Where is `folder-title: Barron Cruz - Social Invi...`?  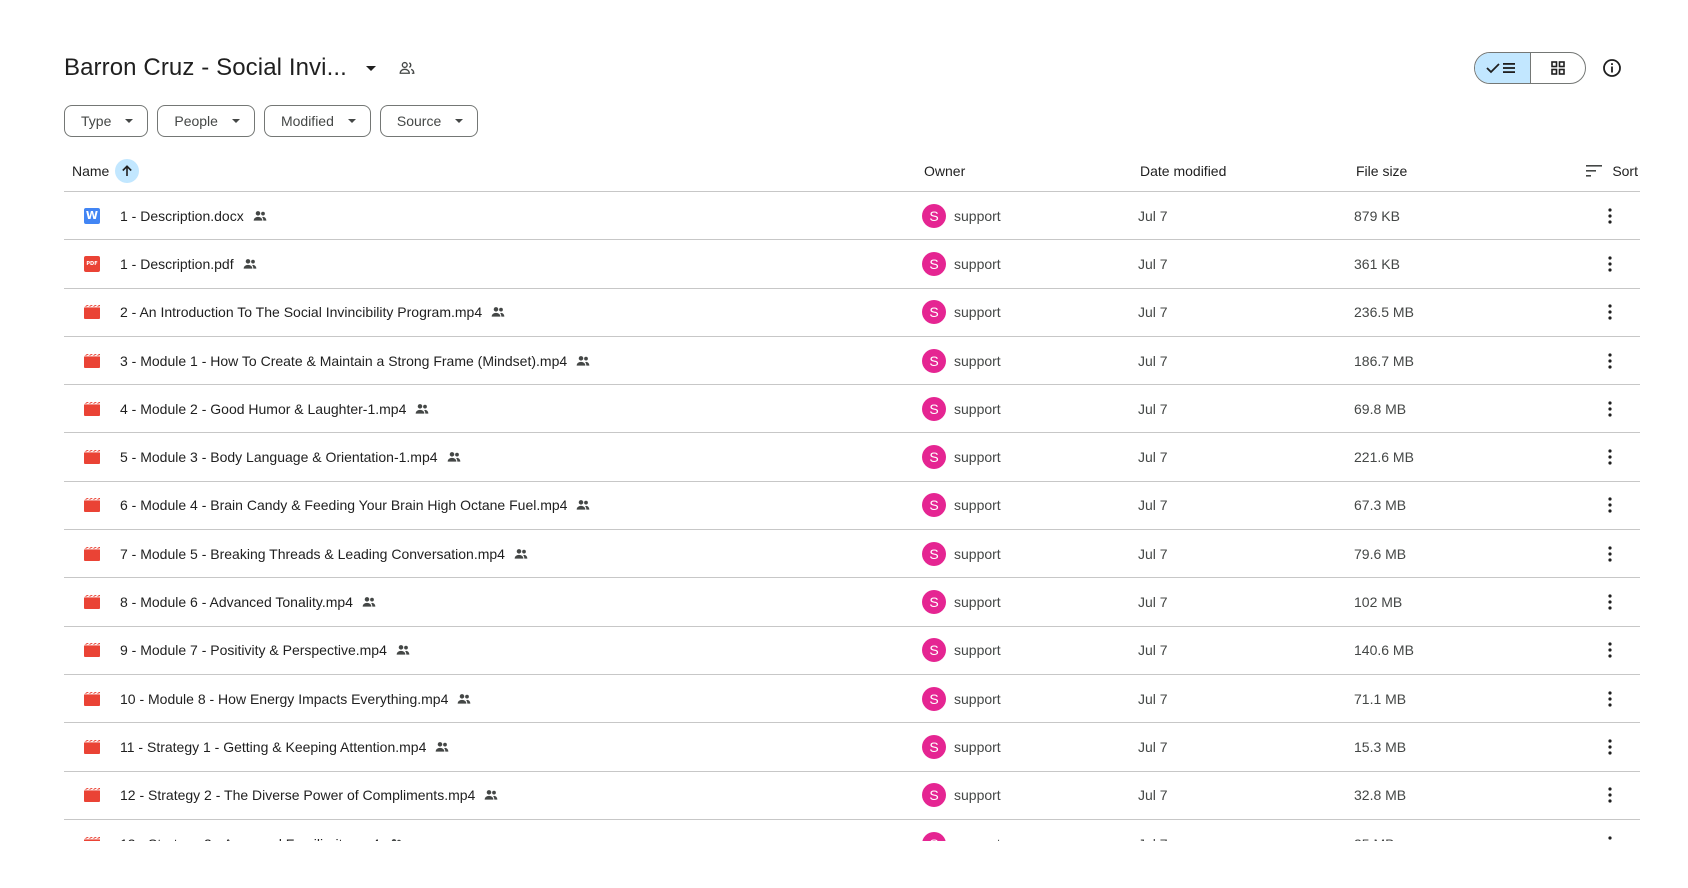 folder-title: Barron Cruz - Social Invi... is located at coordinates (205, 68).